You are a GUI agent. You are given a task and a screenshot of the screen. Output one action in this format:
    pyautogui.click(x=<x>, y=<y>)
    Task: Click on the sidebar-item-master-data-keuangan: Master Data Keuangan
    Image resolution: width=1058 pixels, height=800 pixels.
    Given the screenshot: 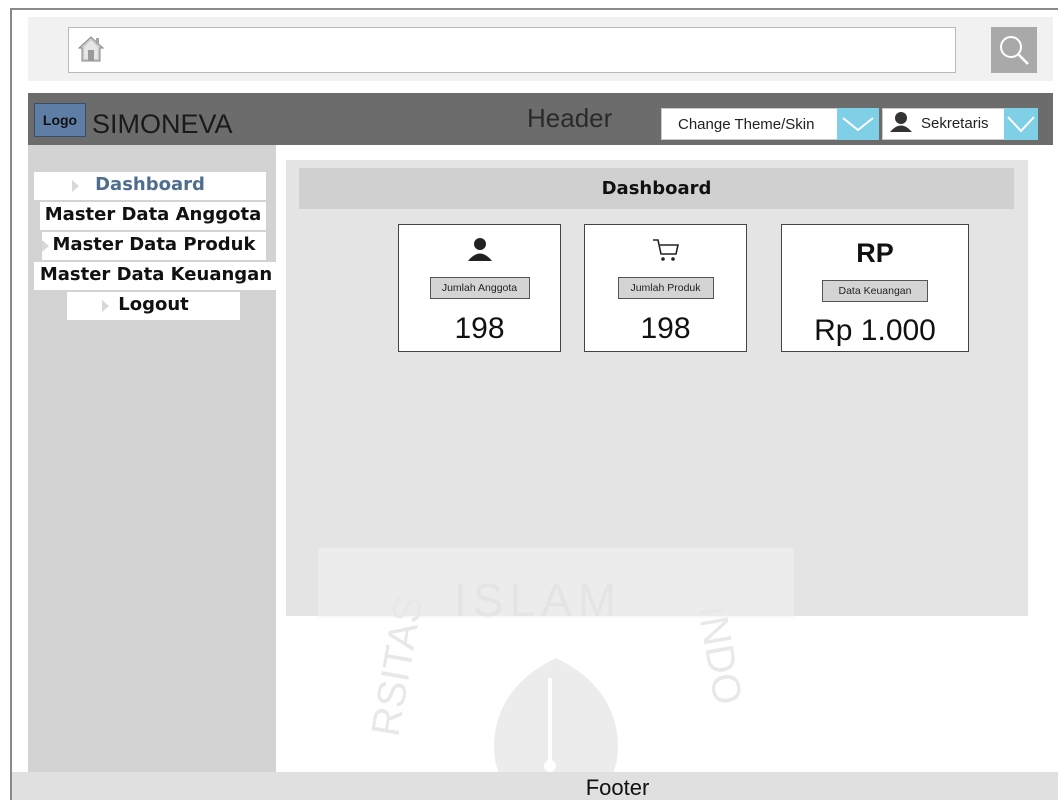 What is the action you would take?
    pyautogui.click(x=156, y=276)
    